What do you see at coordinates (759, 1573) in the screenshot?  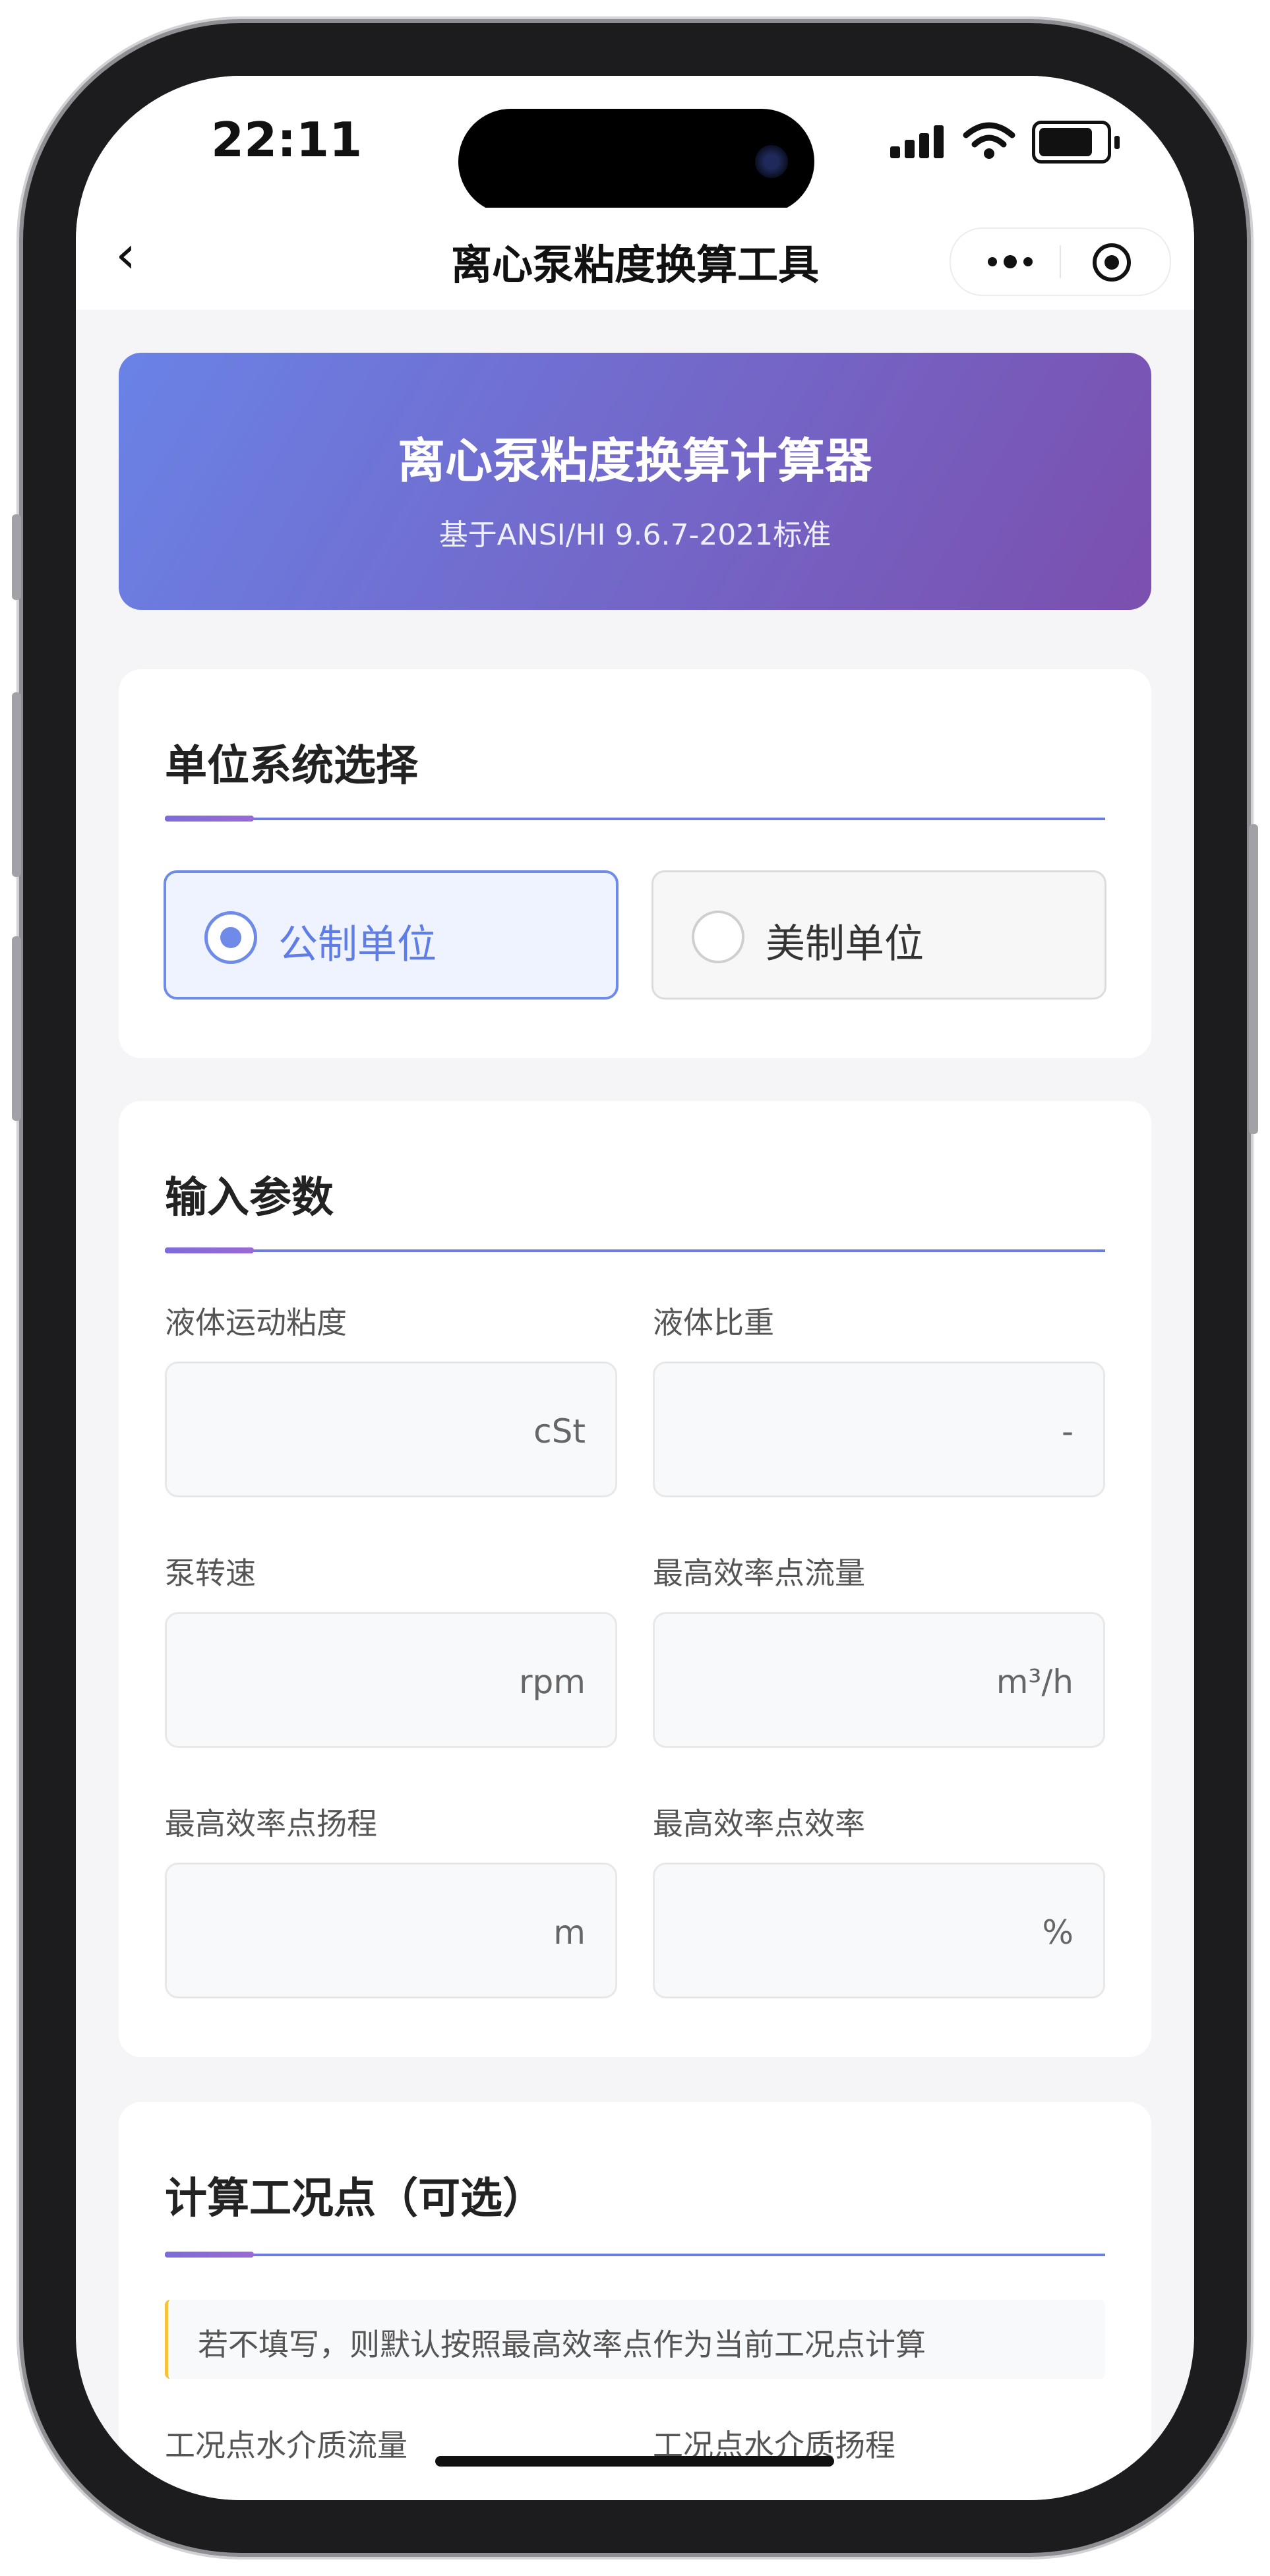 I see `field-label-bep-flow: 最高效率点流量` at bounding box center [759, 1573].